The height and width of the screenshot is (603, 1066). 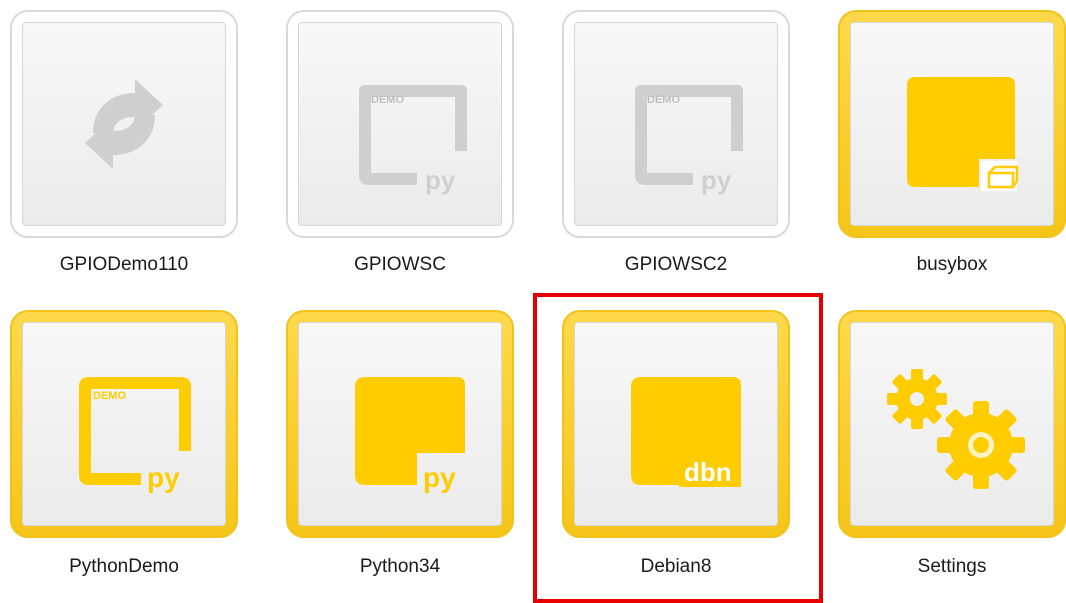 I want to click on app-tile-python34: py, so click(x=400, y=424).